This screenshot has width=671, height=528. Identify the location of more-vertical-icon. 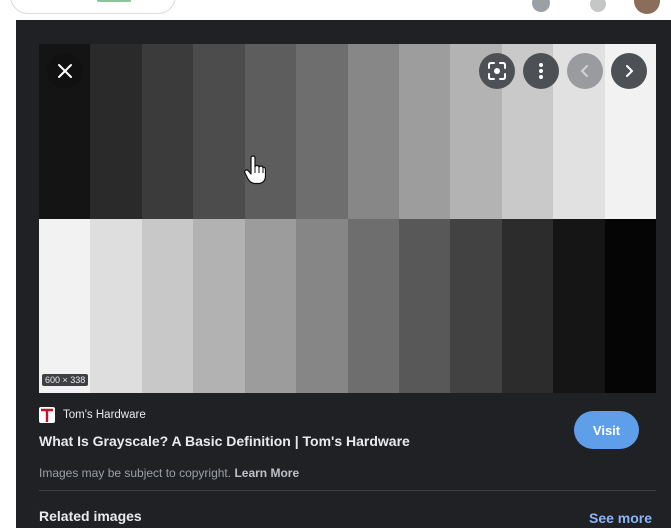
(541, 71).